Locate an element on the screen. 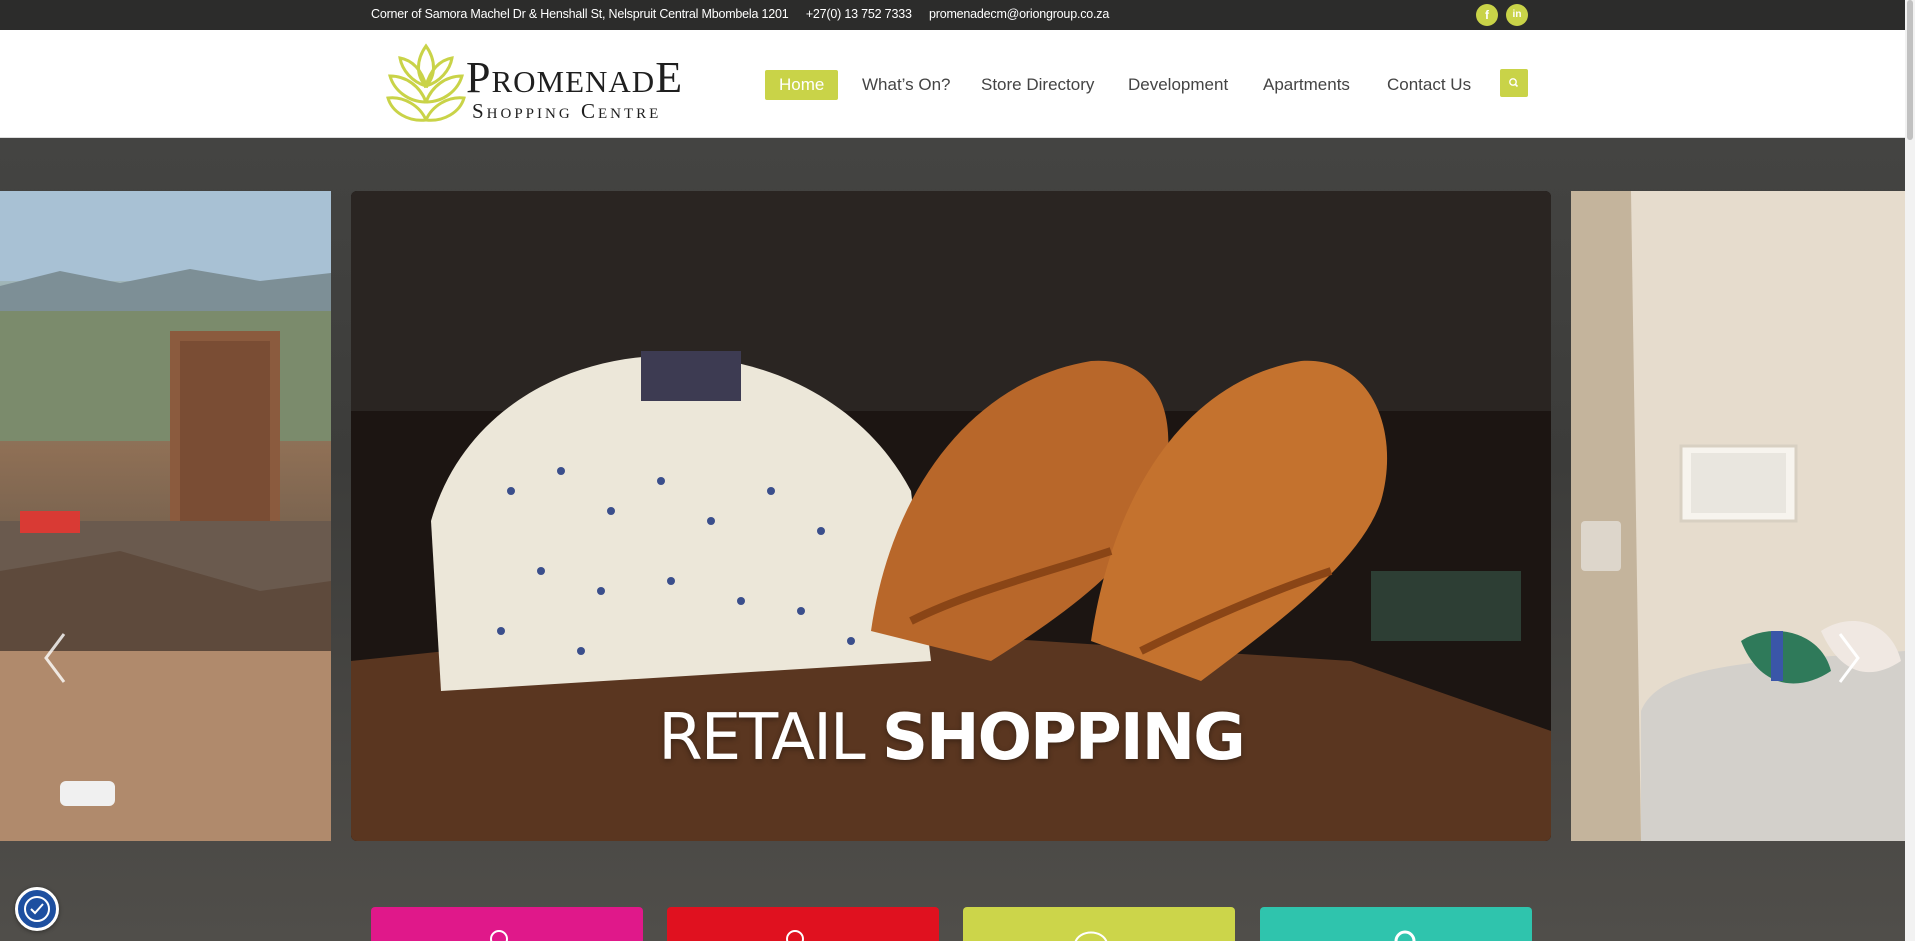 The width and height of the screenshot is (1915, 941). page-scrollbar is located at coordinates (1910, 470).